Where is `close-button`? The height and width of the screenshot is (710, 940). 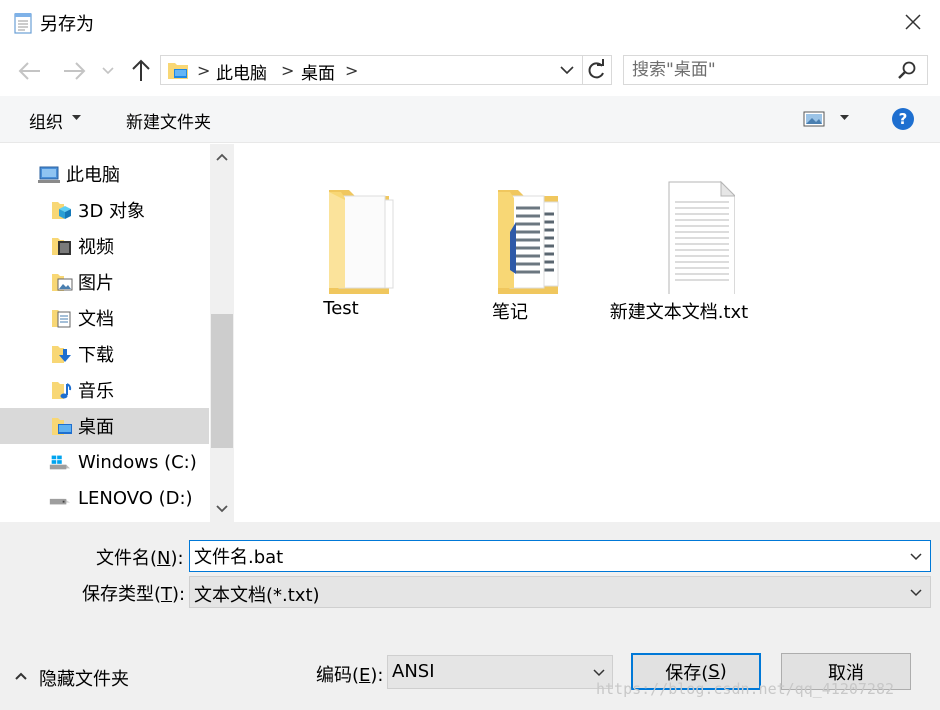
close-button is located at coordinates (913, 22).